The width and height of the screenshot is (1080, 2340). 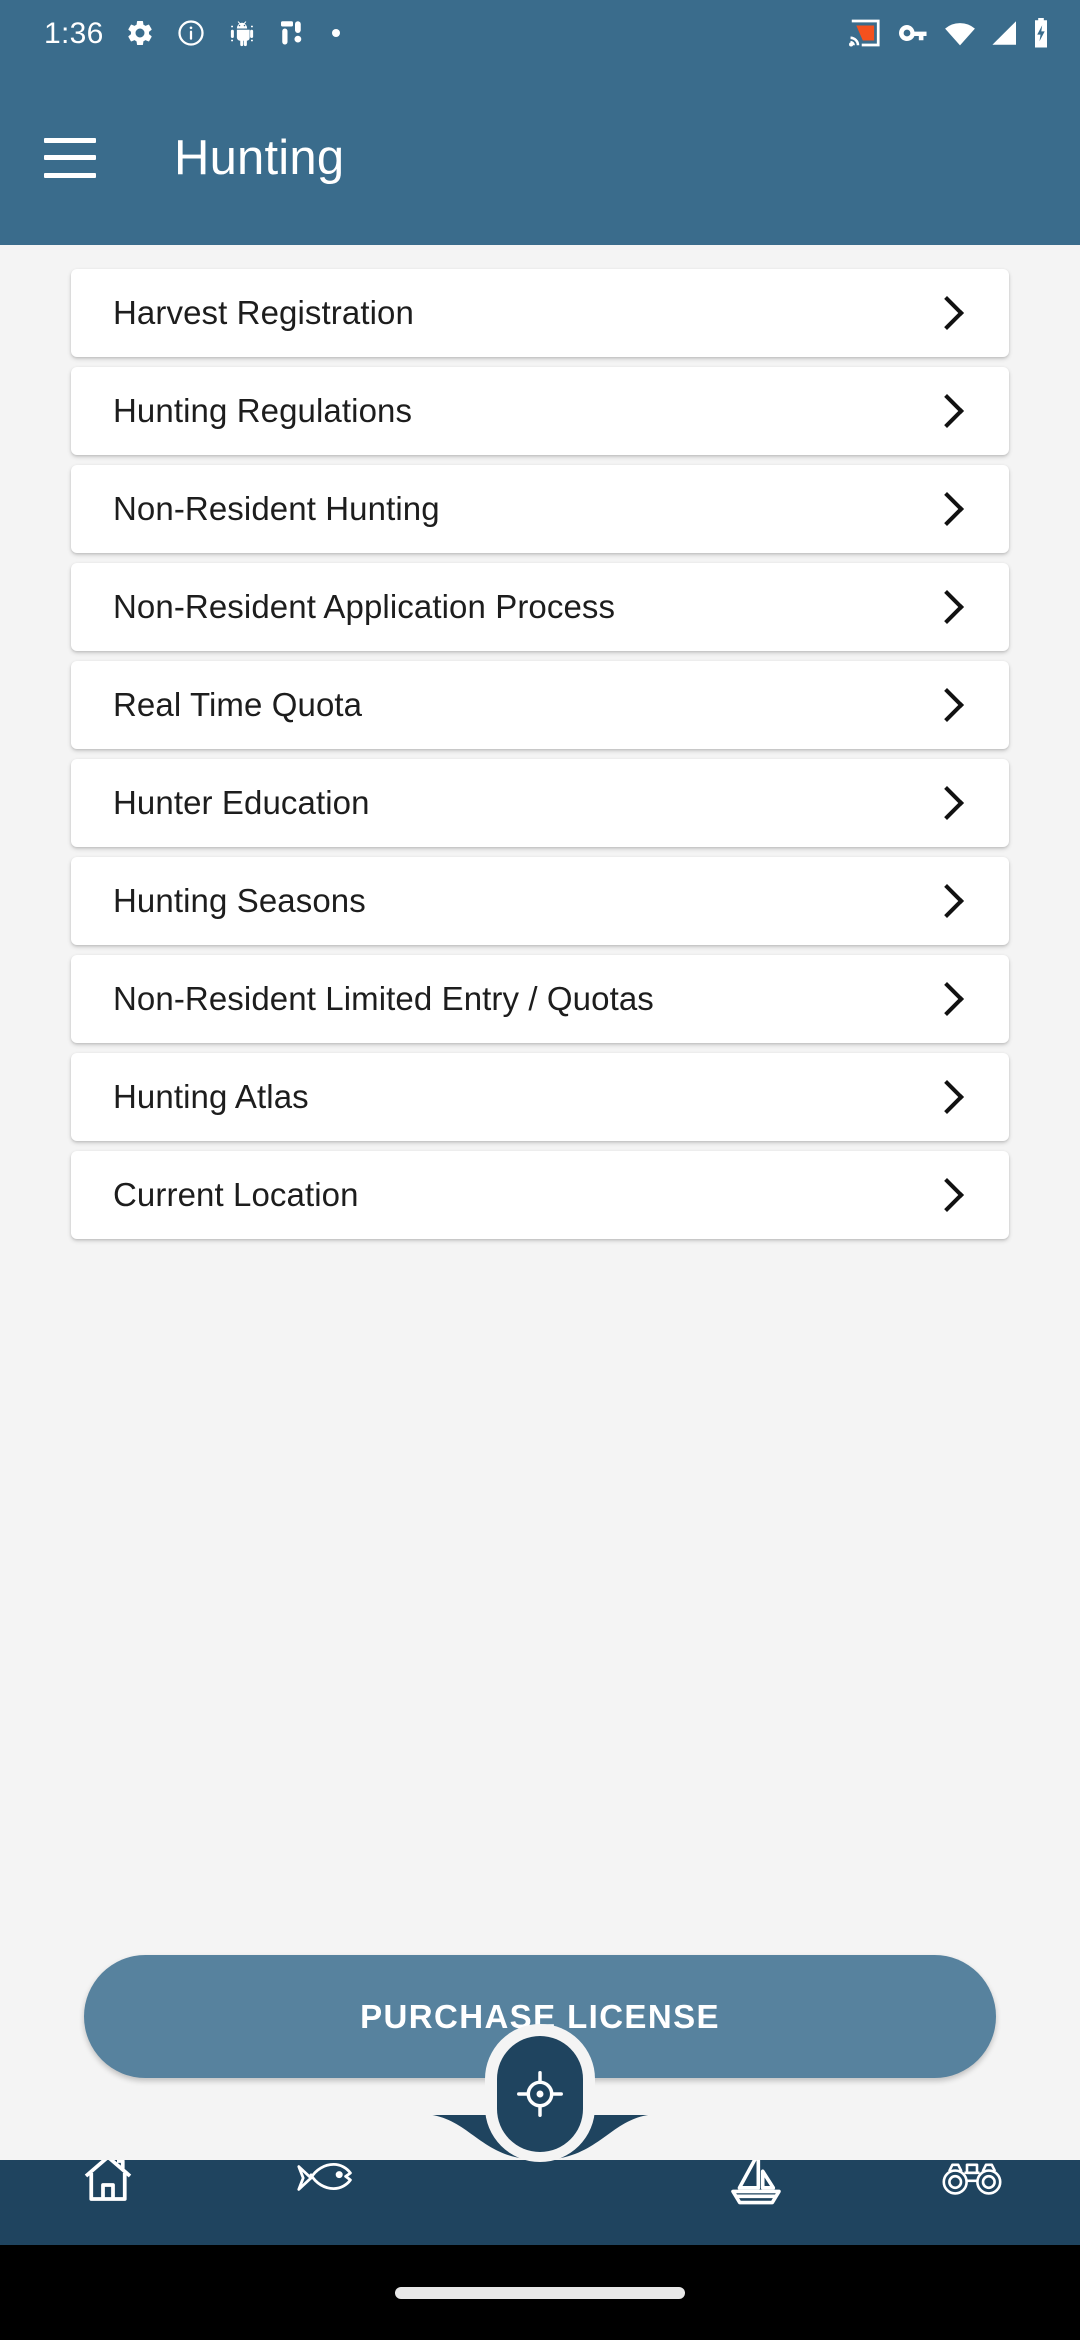 I want to click on nav-item-fishing, so click(x=324, y=2180).